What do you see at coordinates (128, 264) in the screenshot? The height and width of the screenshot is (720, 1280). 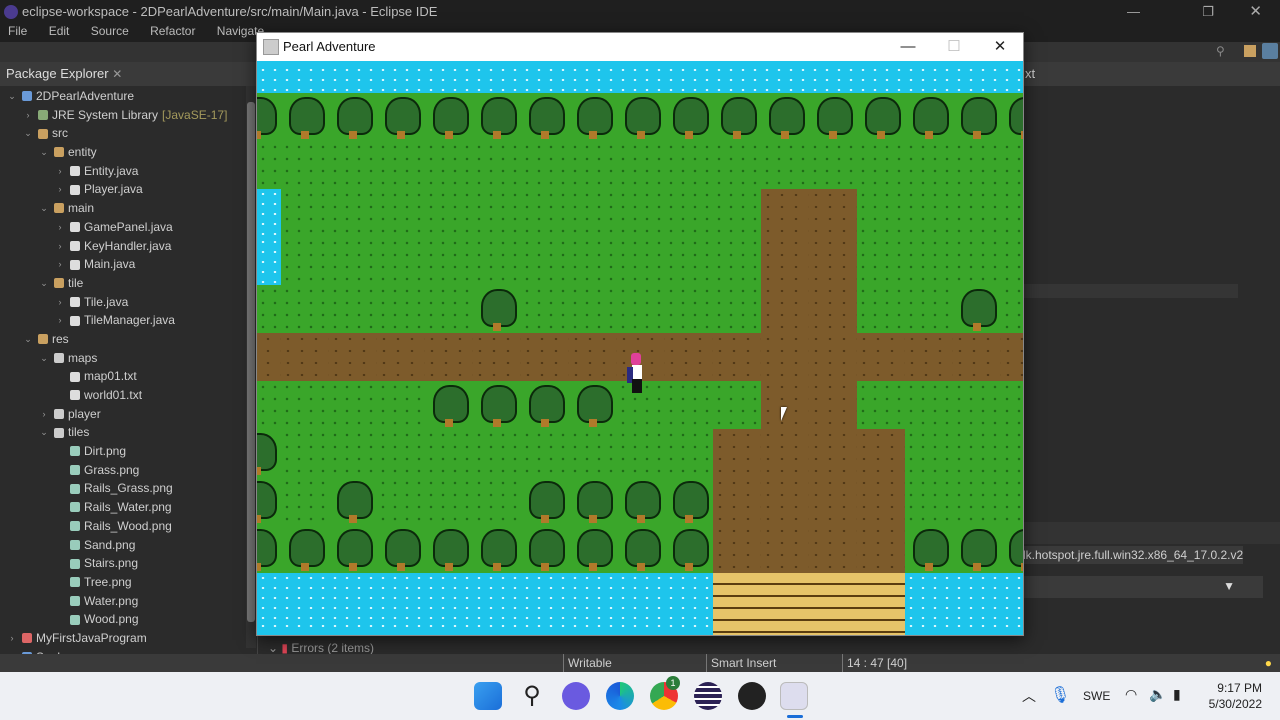 I see `tree-item: › Main.java` at bounding box center [128, 264].